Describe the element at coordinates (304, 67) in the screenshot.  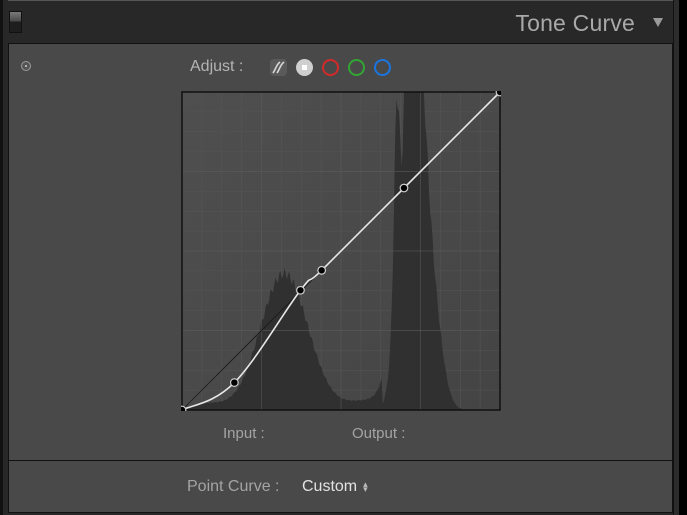
I see `rgb-channel-button` at that location.